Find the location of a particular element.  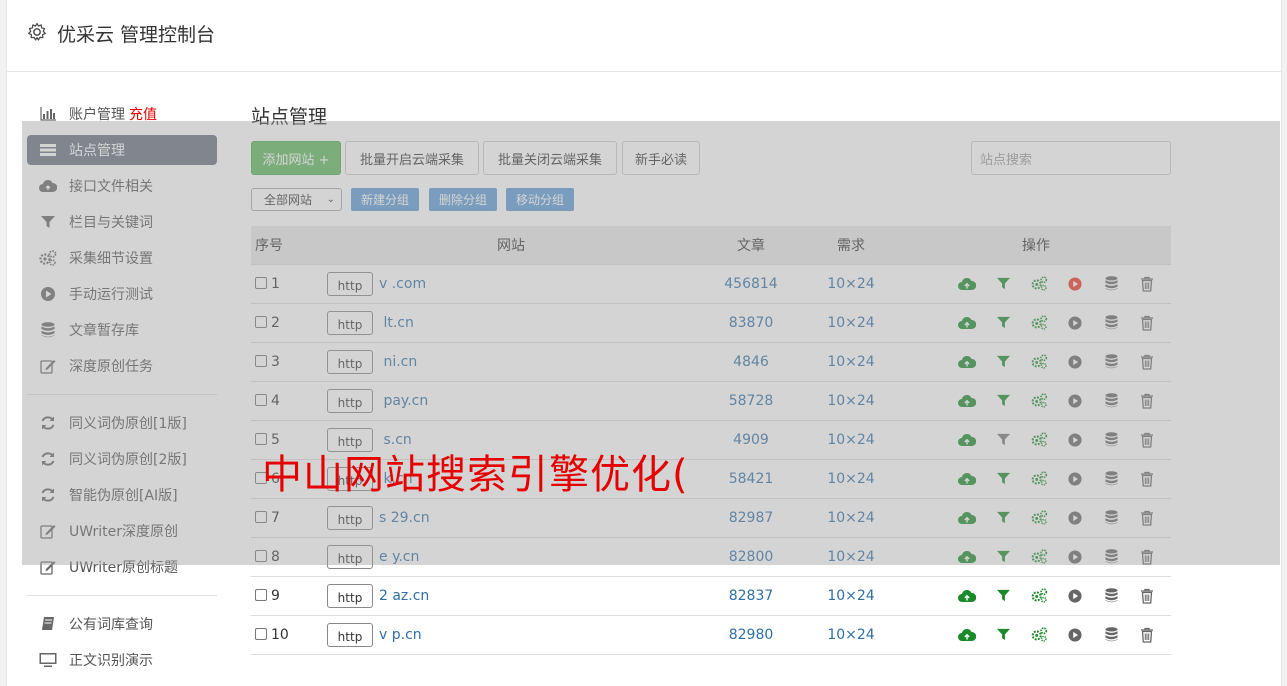

move-group-button: 移动分组 is located at coordinates (540, 199).